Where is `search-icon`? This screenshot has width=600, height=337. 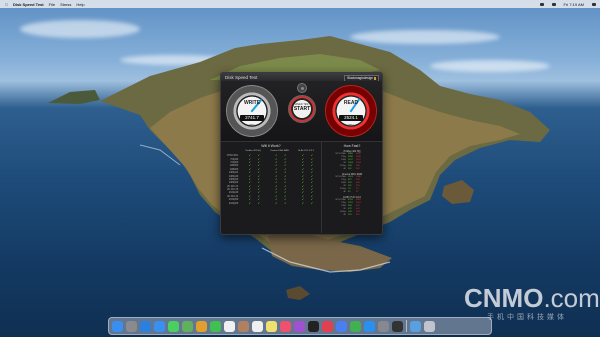 search-icon is located at coordinates (594, 4).